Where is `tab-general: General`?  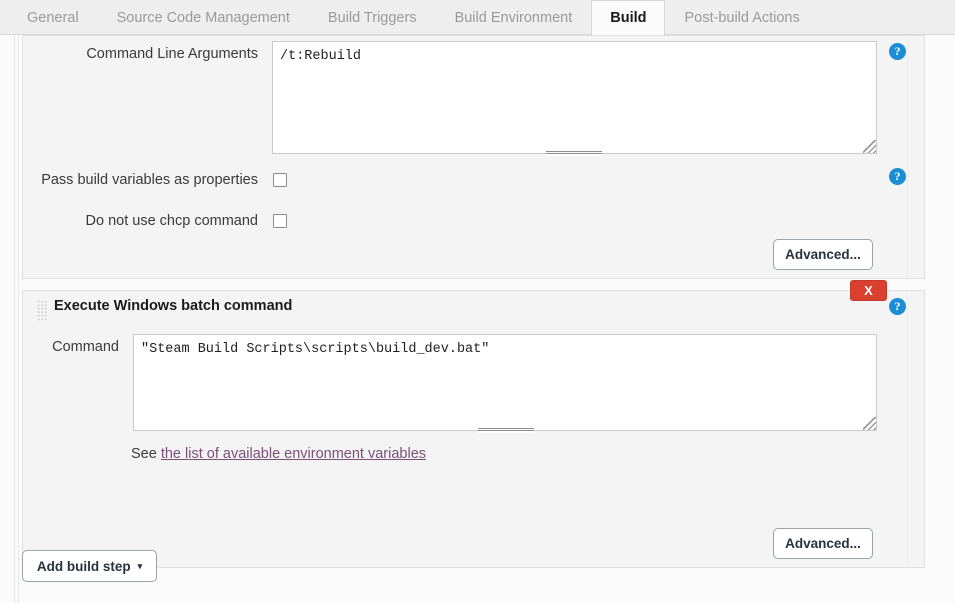 tab-general: General is located at coordinates (53, 17).